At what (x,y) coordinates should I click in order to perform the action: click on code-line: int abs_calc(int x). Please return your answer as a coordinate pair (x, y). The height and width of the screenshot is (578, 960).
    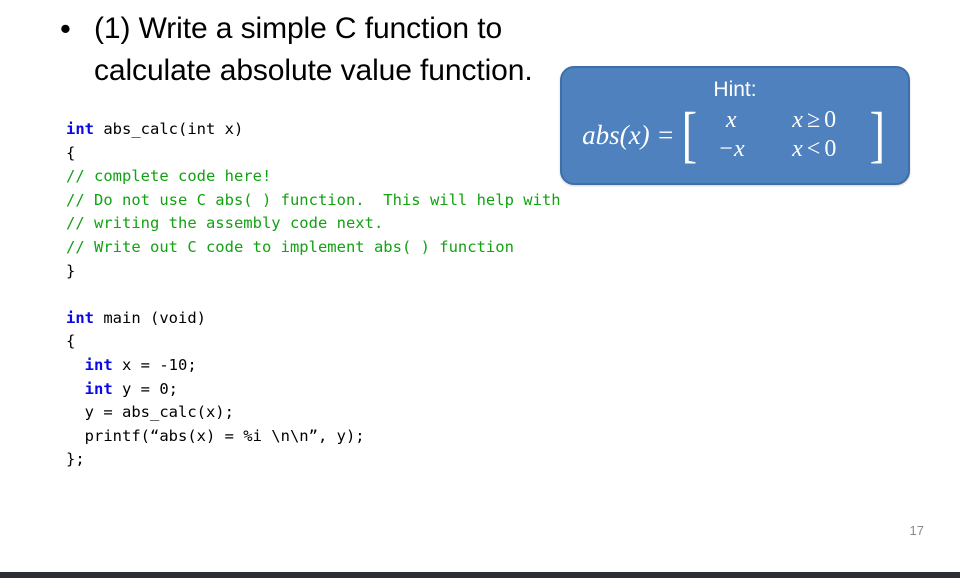
    Looking at the image, I should click on (313, 130).